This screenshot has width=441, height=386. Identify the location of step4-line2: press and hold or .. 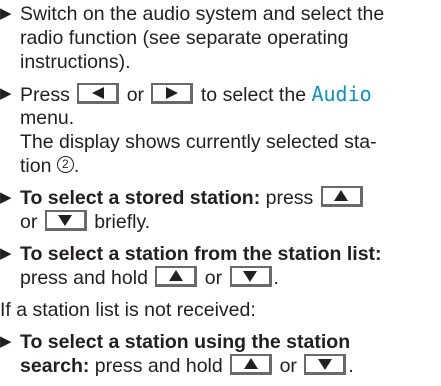
(149, 277).